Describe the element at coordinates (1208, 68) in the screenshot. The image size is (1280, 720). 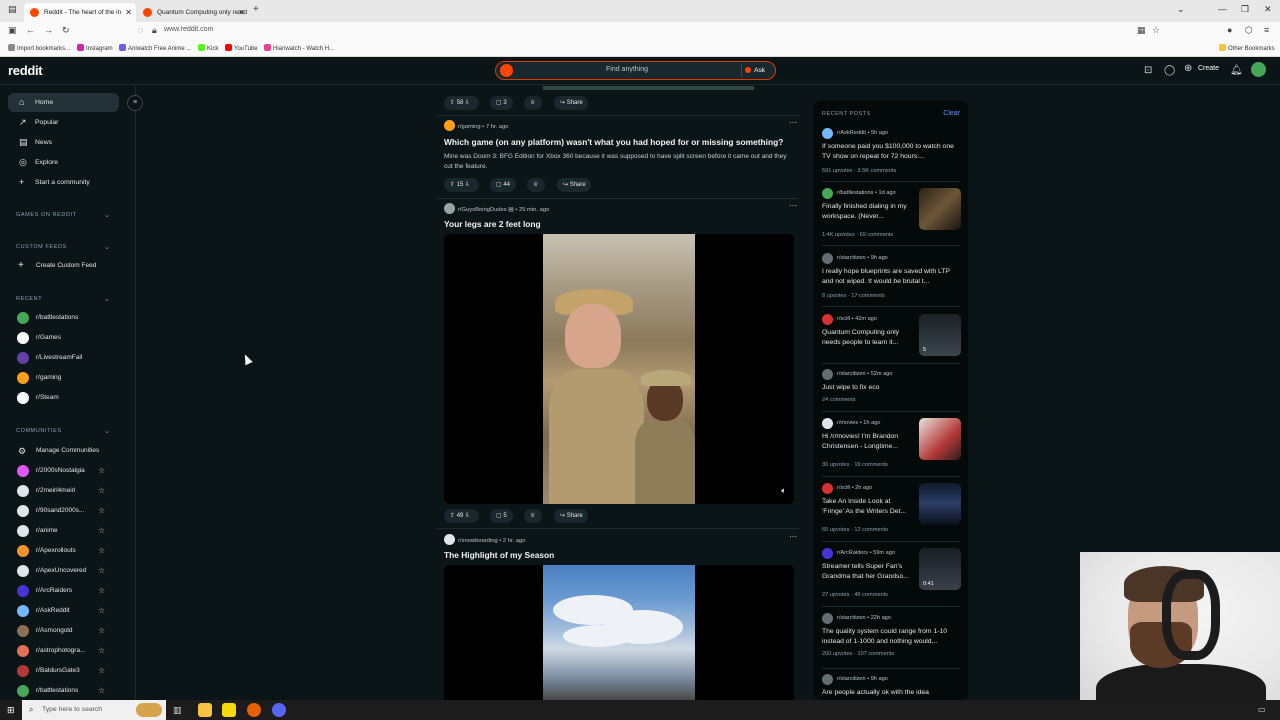
I see `create-button: Create` at that location.